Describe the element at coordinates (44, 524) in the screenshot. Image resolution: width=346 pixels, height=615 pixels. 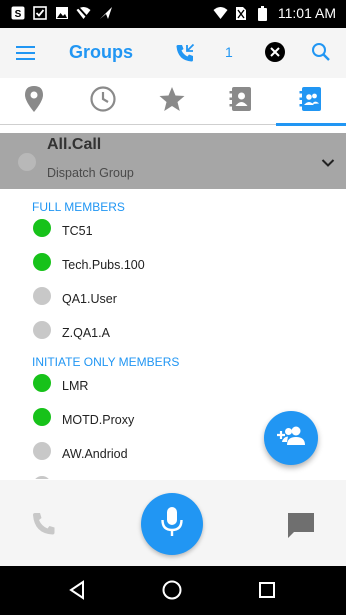
I see `phone-icon` at that location.